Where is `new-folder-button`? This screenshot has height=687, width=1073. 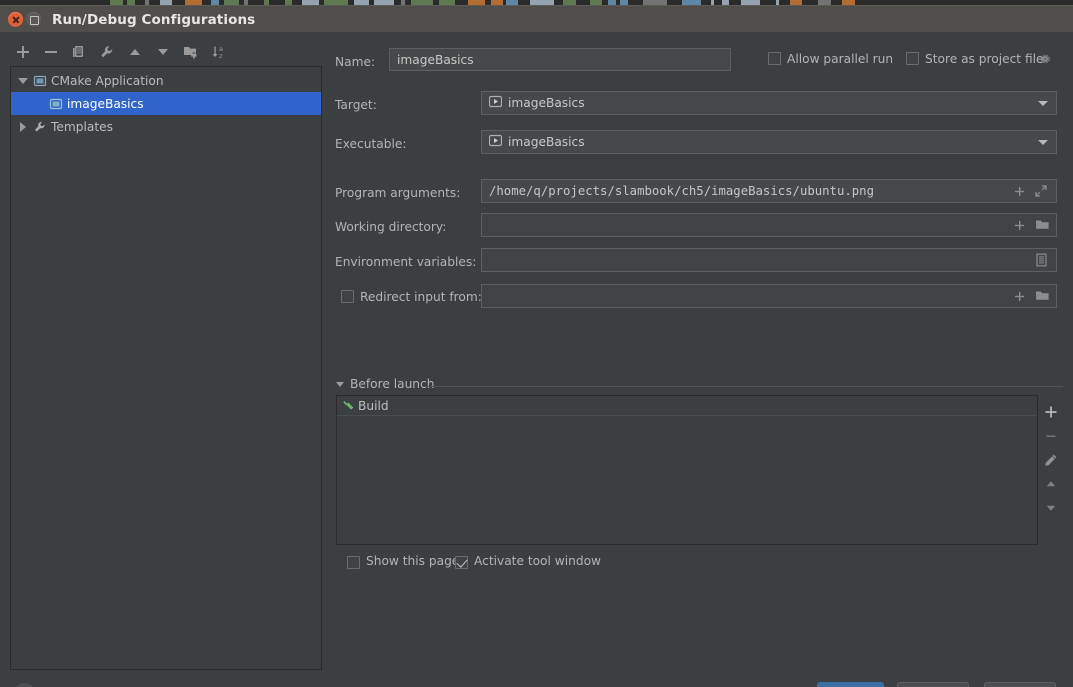
new-folder-button is located at coordinates (191, 52).